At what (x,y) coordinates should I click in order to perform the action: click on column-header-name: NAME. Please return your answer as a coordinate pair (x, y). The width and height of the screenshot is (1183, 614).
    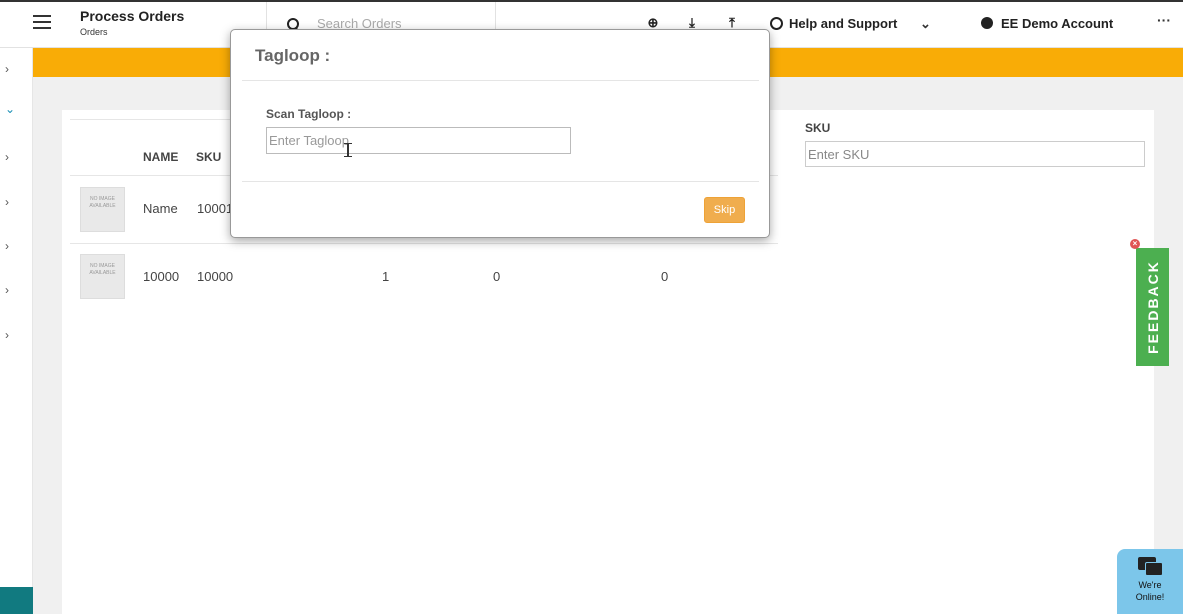
    Looking at the image, I should click on (161, 157).